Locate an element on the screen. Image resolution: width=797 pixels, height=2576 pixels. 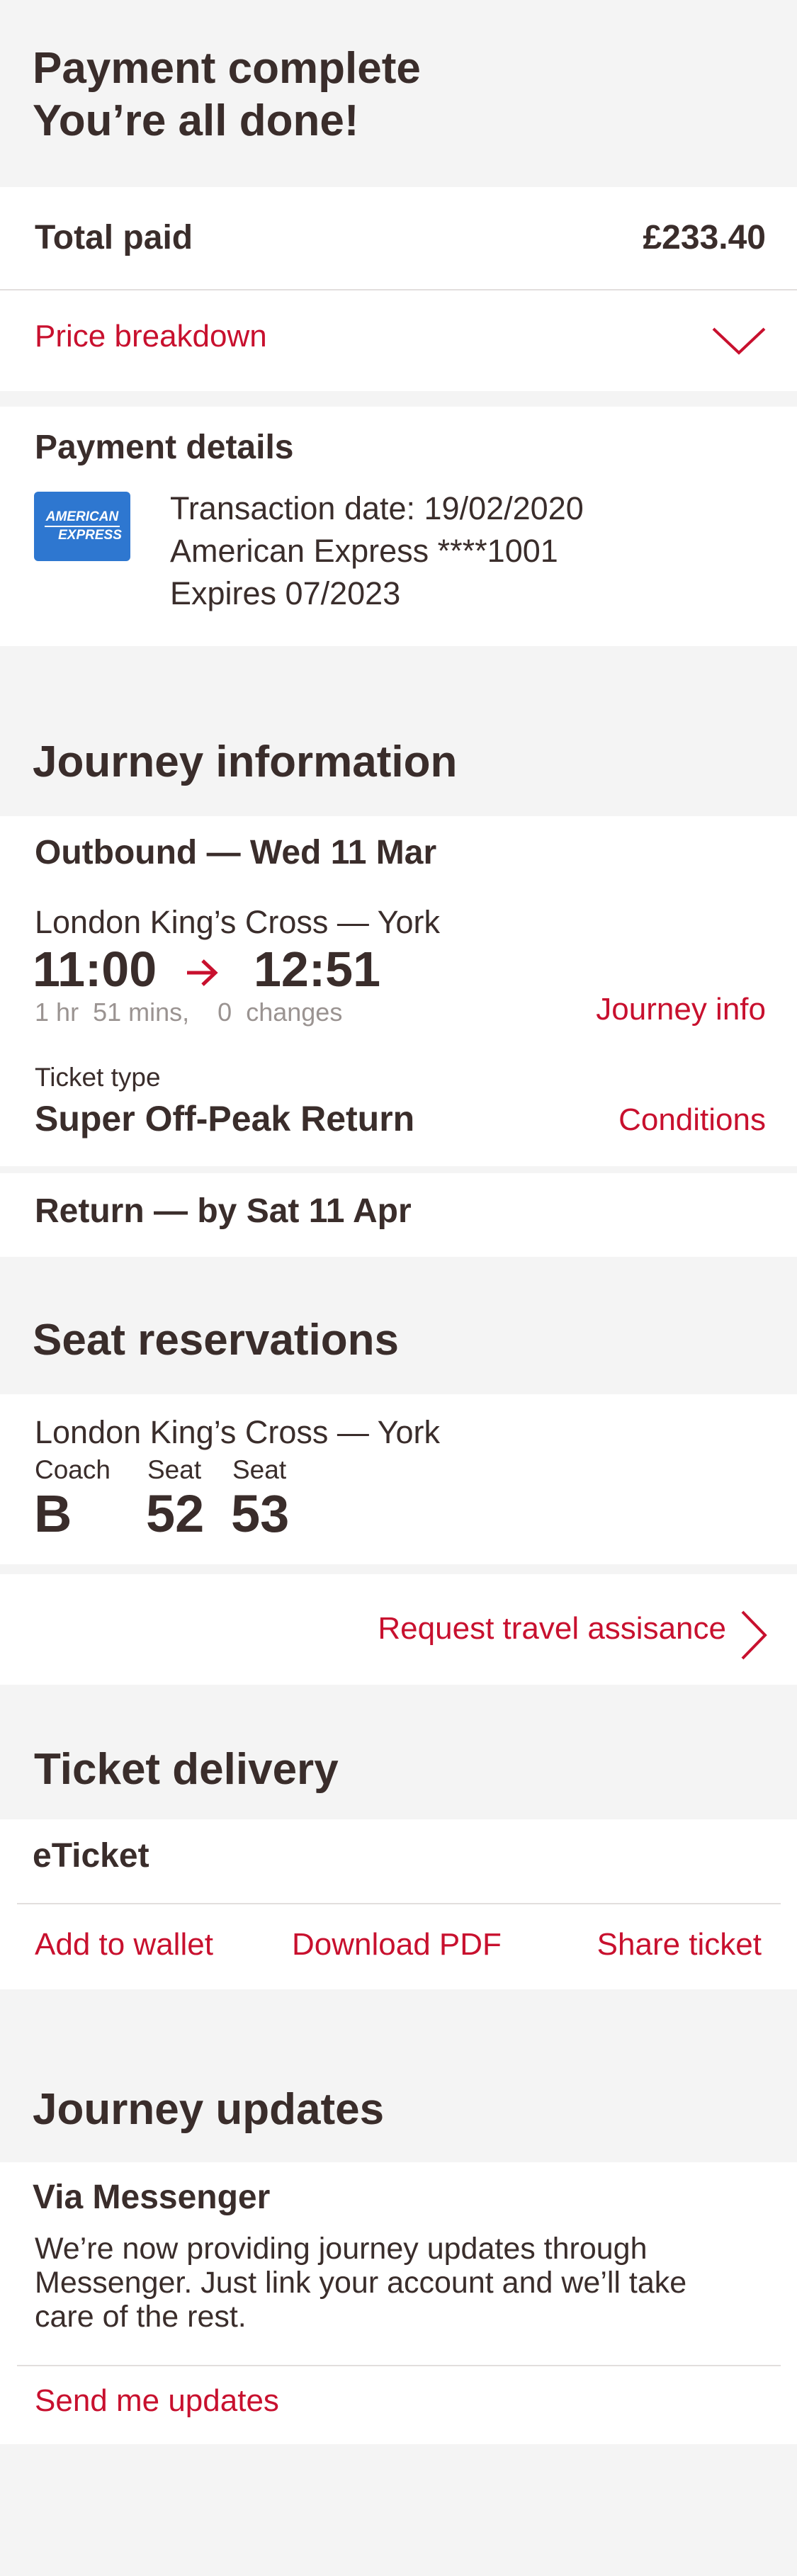
seat1-value: 52 is located at coordinates (175, 1513).